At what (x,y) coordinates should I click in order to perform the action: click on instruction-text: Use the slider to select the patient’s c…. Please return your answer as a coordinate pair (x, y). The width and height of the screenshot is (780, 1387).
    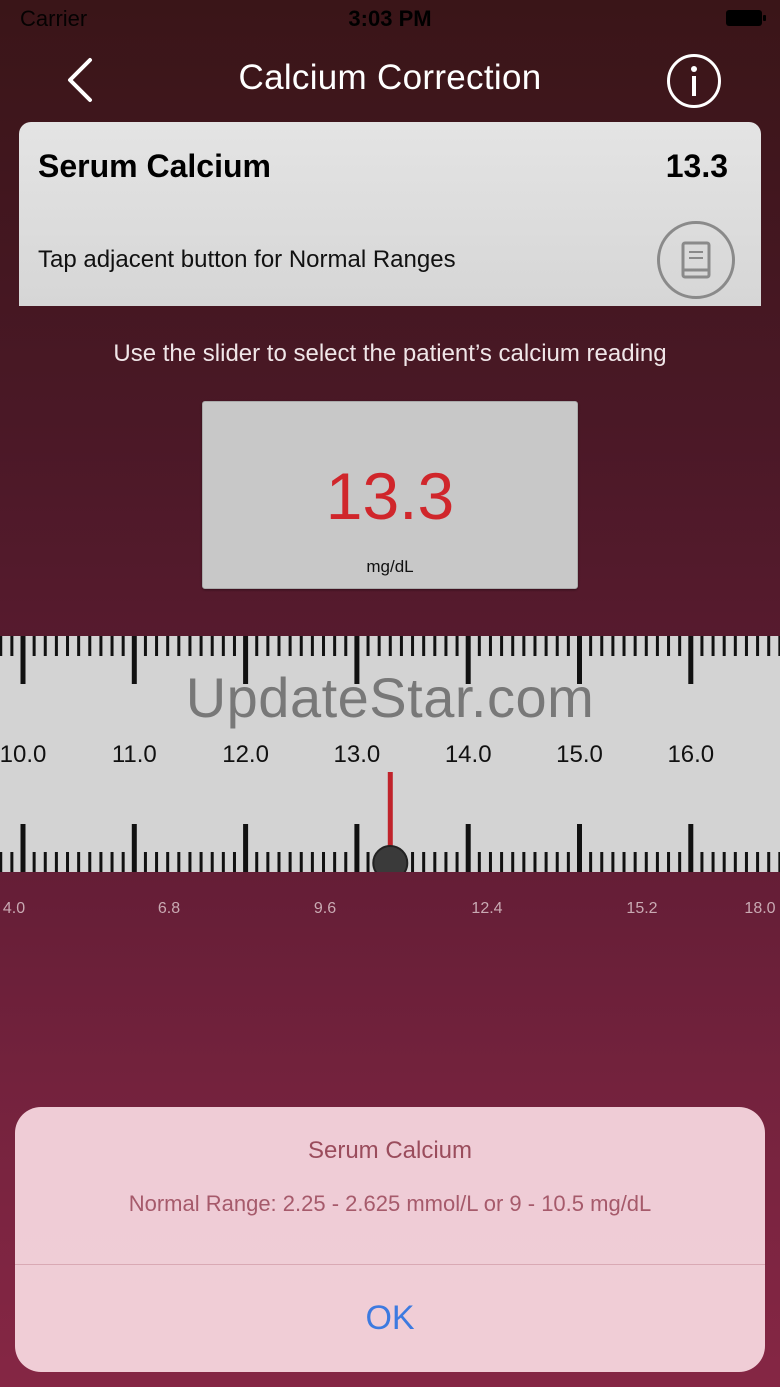
    Looking at the image, I should click on (390, 353).